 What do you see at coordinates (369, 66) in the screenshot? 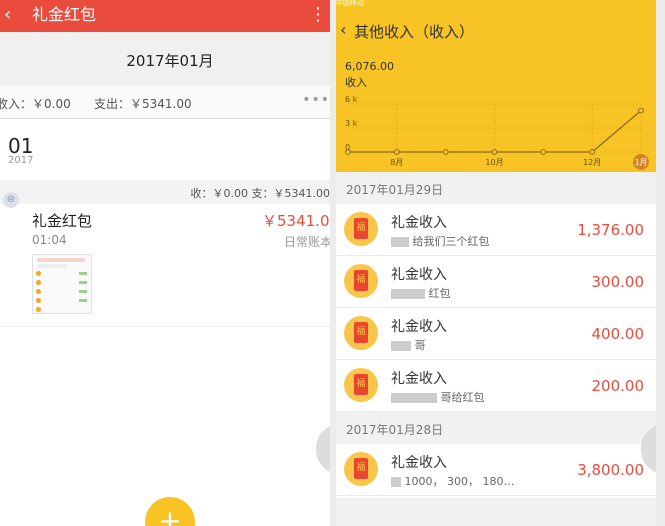
I see `chart-total: 6,076.00` at bounding box center [369, 66].